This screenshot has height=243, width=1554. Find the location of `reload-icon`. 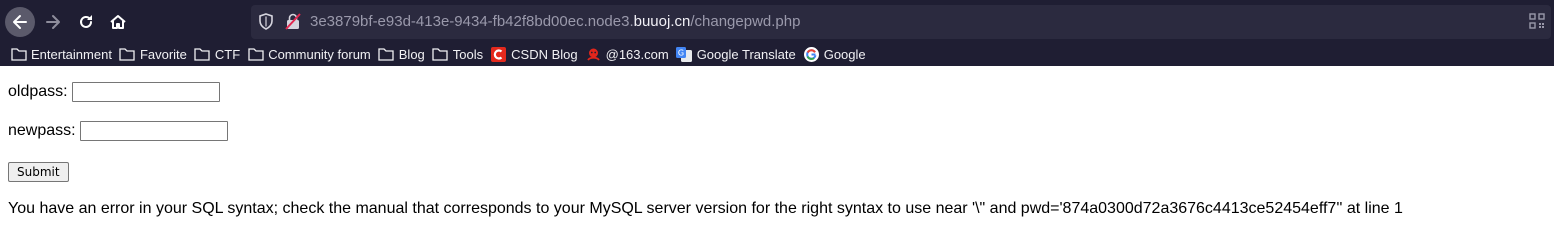

reload-icon is located at coordinates (86, 21).